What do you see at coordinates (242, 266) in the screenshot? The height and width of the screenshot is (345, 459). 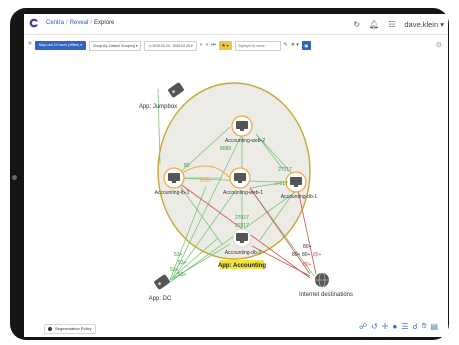 I see `group-label: App: Accounting` at bounding box center [242, 266].